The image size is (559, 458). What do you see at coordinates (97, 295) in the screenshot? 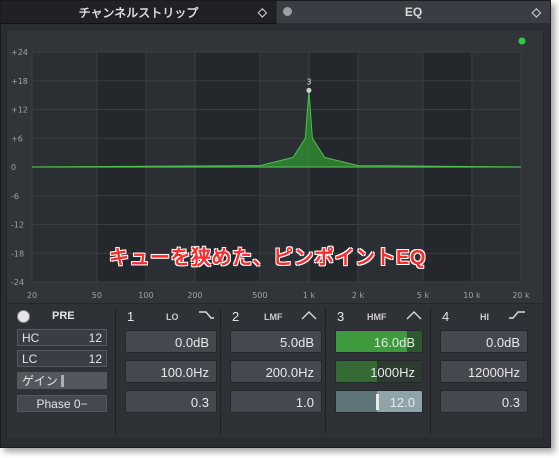
I see `x-tick-label: 50` at bounding box center [97, 295].